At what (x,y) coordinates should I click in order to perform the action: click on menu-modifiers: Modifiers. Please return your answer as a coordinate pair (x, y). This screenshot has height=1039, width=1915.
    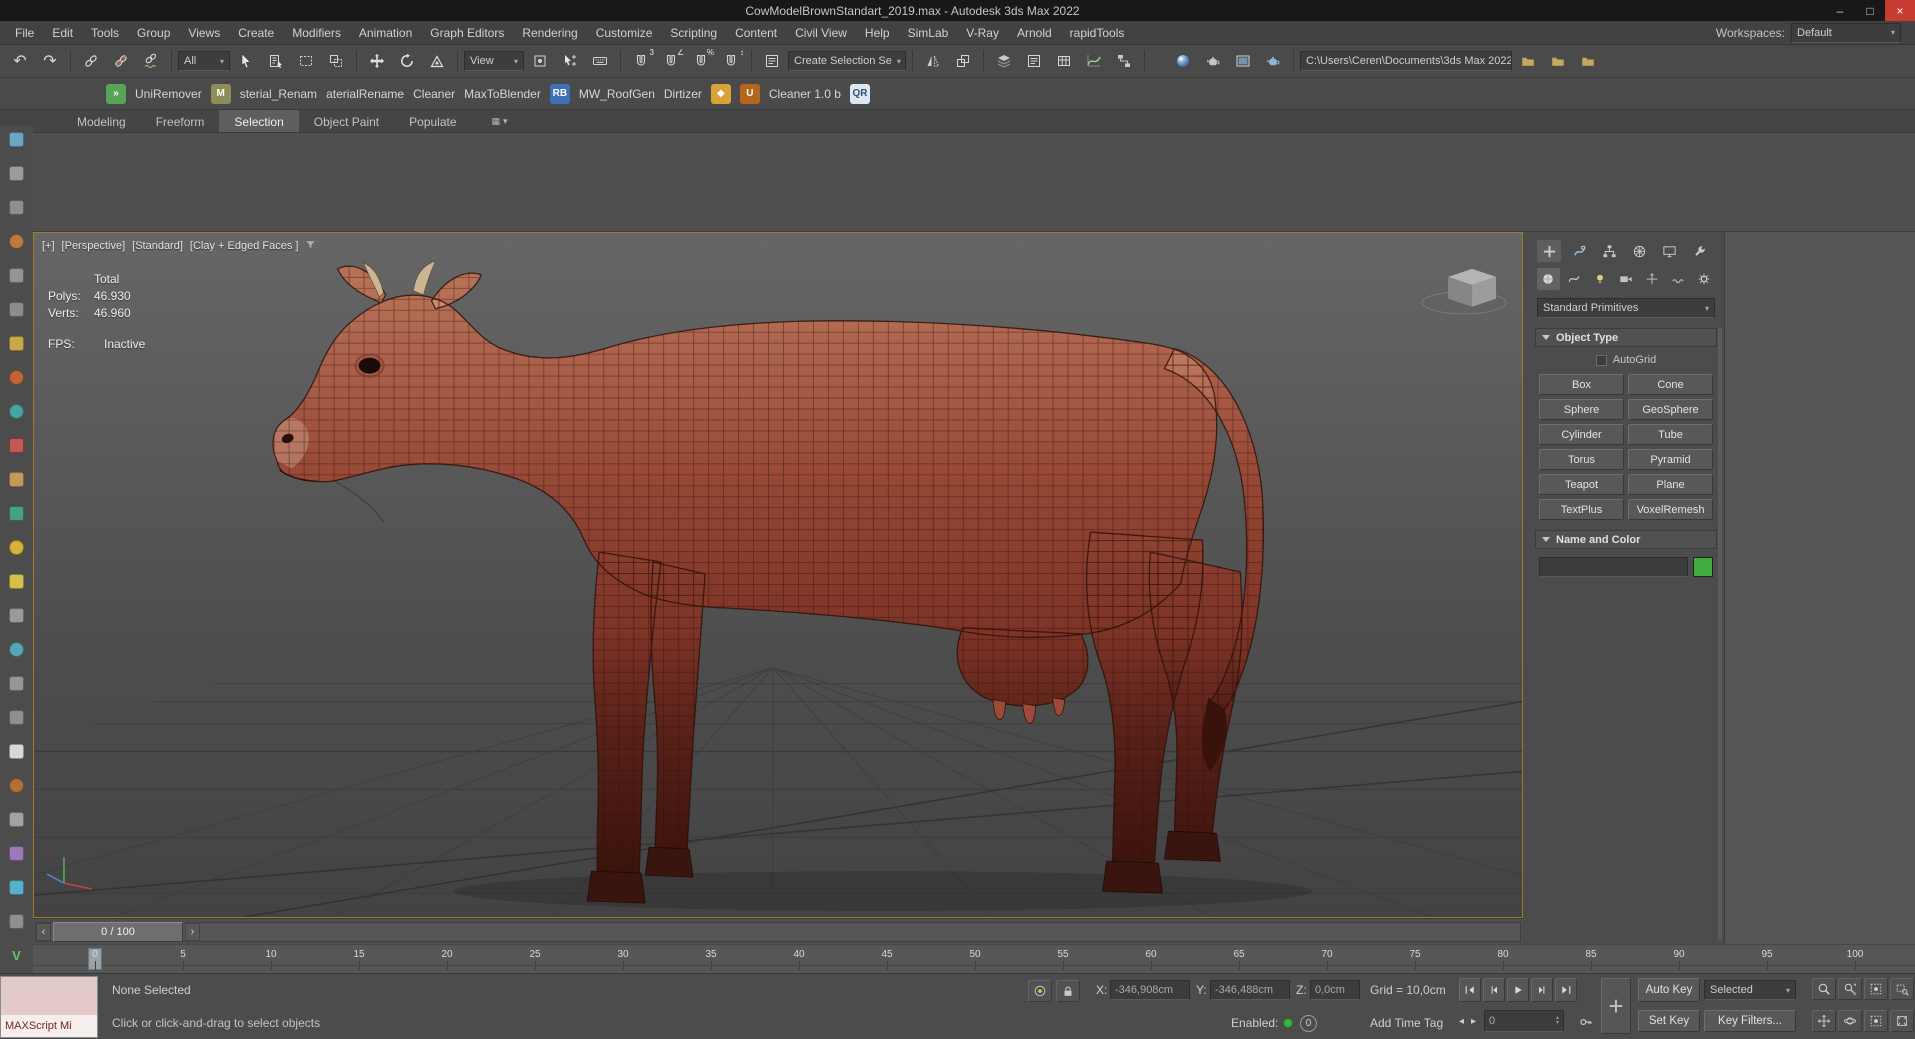
    Looking at the image, I should click on (316, 32).